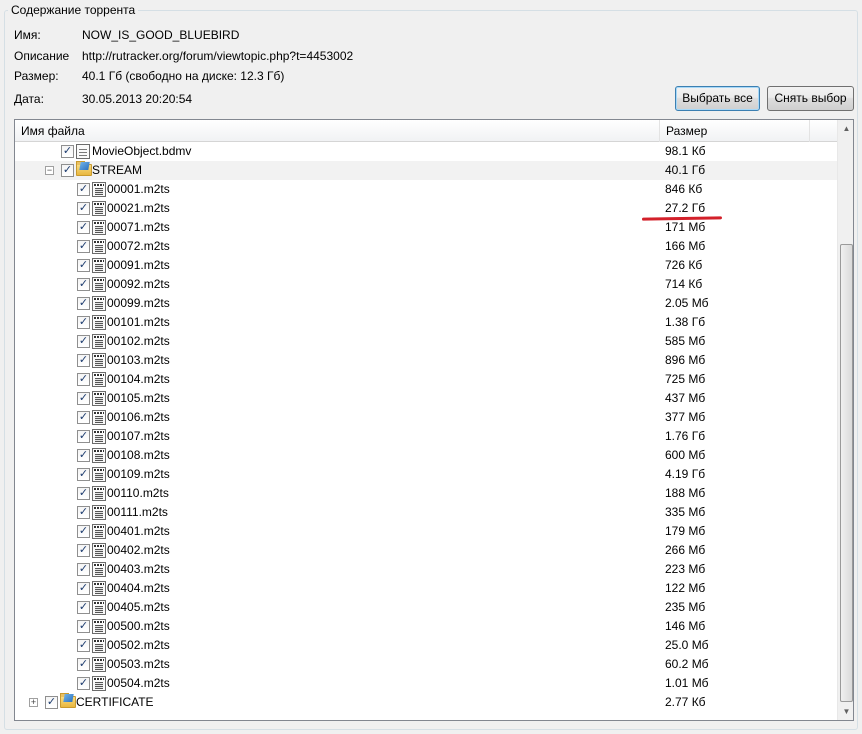 The height and width of the screenshot is (734, 862). What do you see at coordinates (845, 711) in the screenshot?
I see `scroll-down-icon: ▼` at bounding box center [845, 711].